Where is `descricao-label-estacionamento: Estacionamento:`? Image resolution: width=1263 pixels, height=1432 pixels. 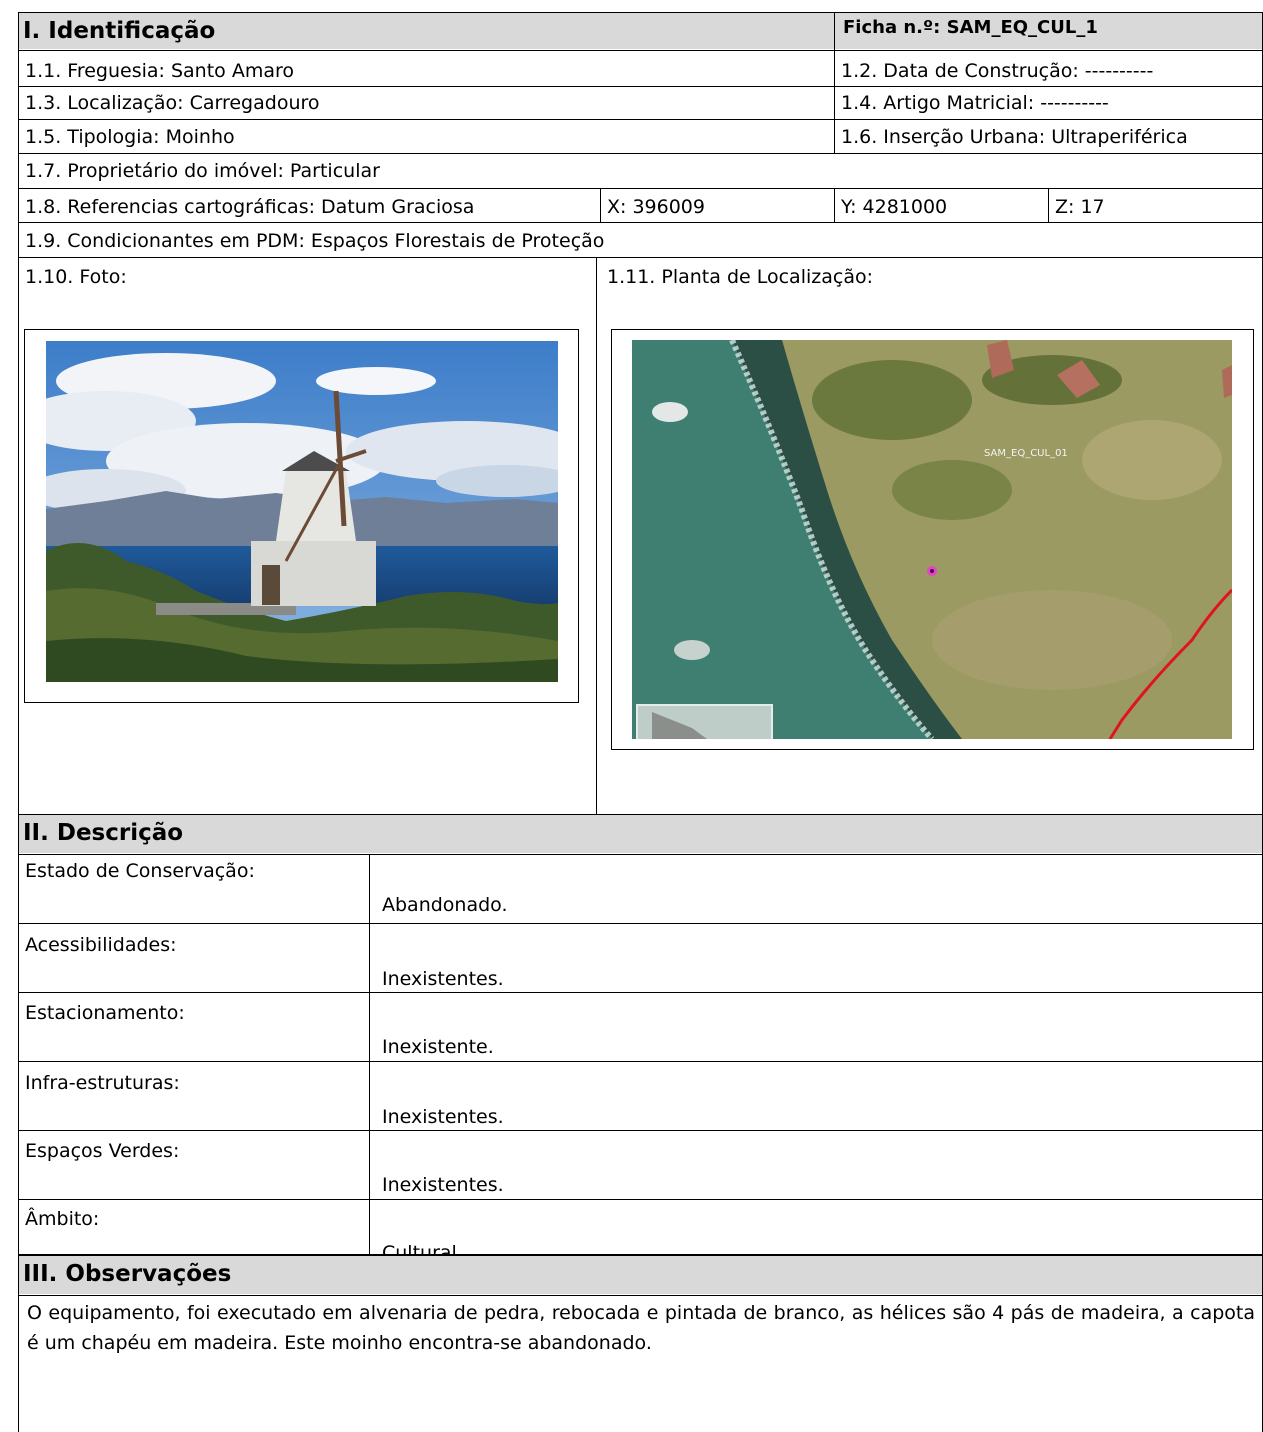 descricao-label-estacionamento: Estacionamento: is located at coordinates (105, 1013).